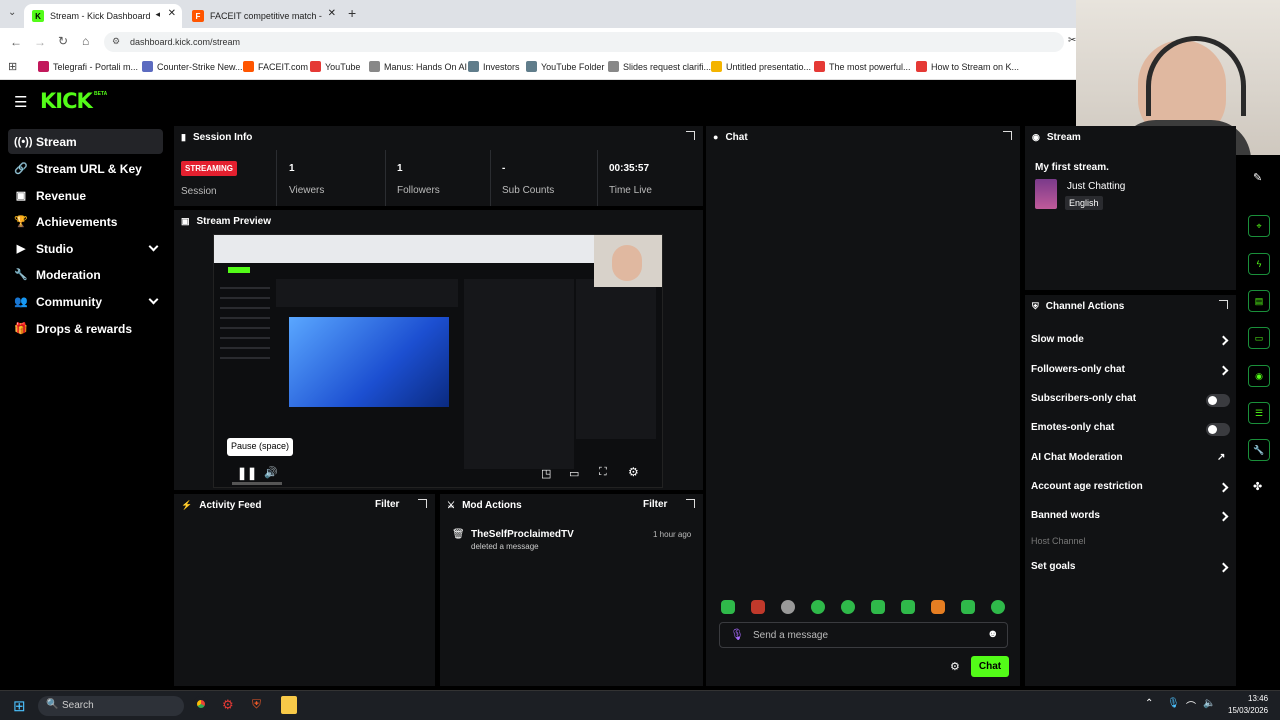 Image resolution: width=1280 pixels, height=720 pixels. Describe the element at coordinates (103, 16) in the screenshot. I see `browser-tab-kick: K Stream - Kick Dashboard ◂ ✕` at that location.